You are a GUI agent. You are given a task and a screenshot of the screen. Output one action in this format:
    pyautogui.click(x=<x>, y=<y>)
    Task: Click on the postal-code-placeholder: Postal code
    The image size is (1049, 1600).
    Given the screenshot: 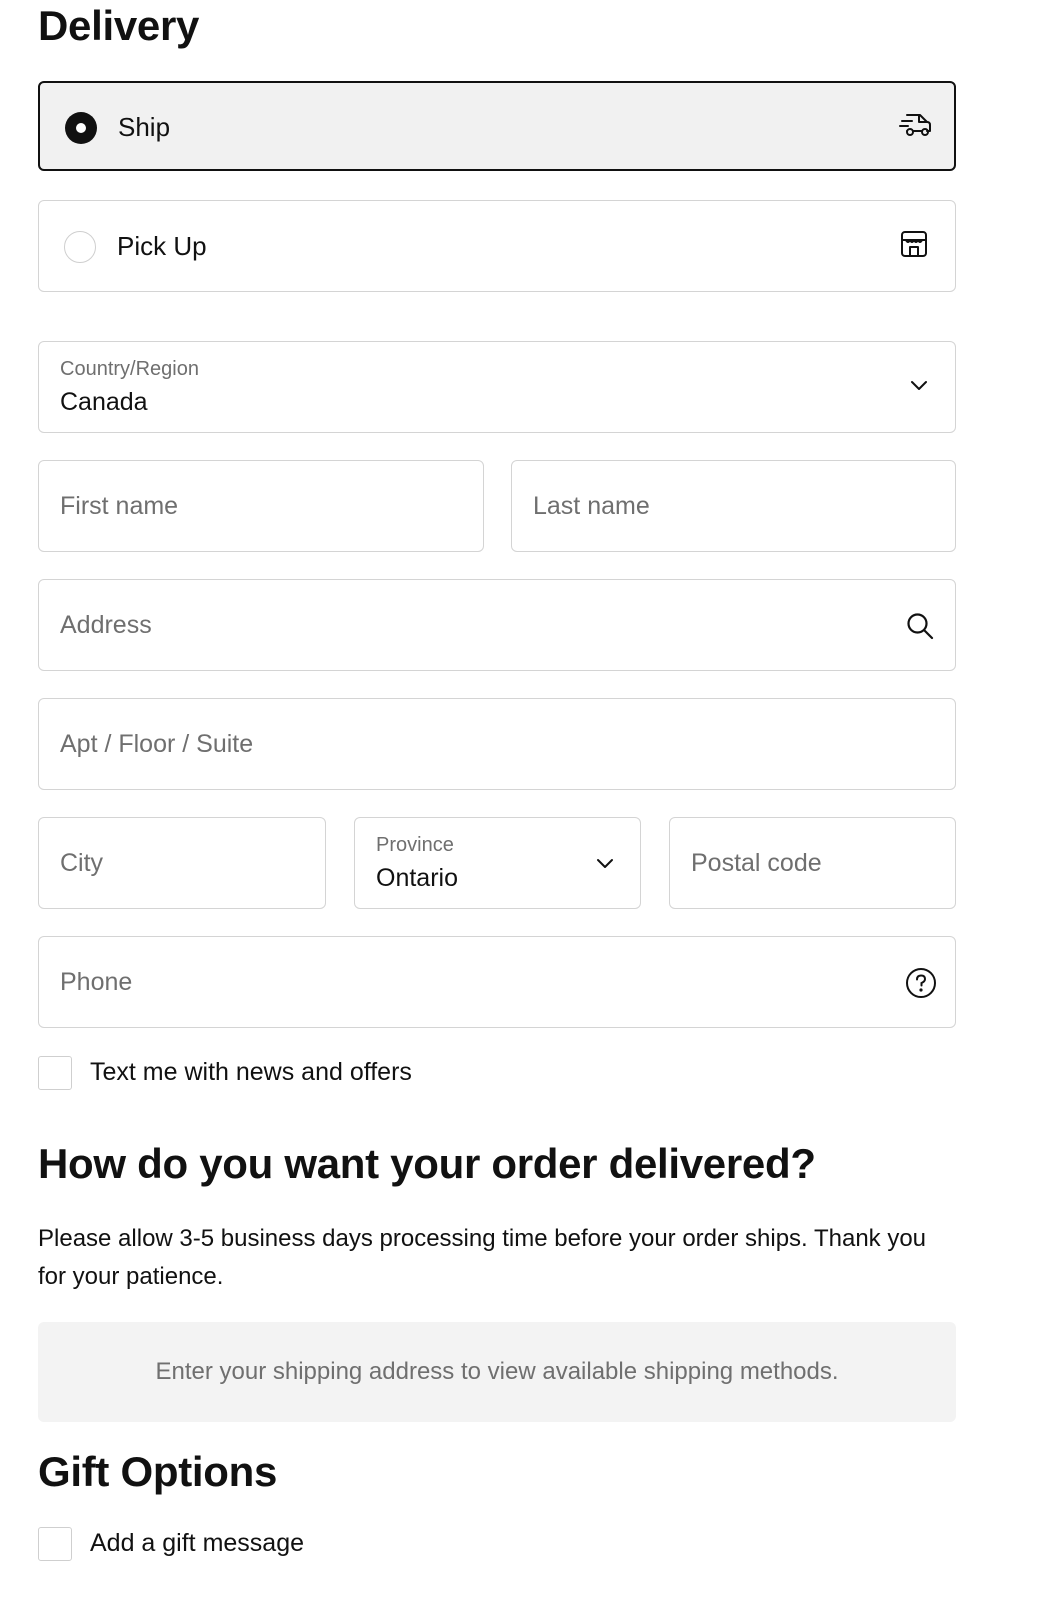 What is the action you would take?
    pyautogui.click(x=756, y=863)
    